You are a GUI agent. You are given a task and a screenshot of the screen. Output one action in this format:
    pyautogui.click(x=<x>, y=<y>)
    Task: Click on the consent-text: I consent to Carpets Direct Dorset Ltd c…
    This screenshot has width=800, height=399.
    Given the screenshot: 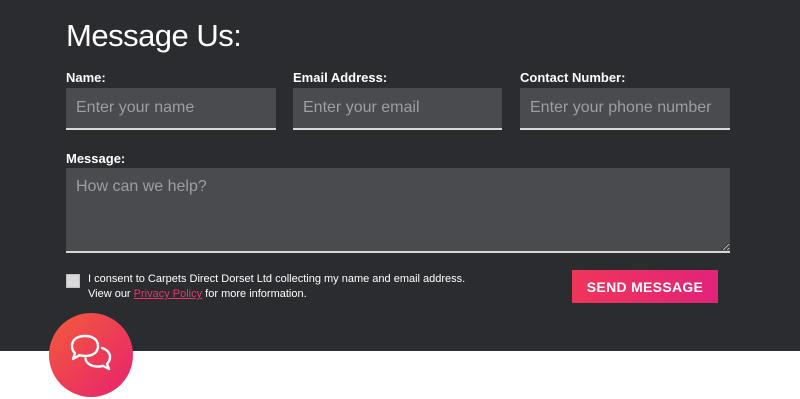 What is the action you would take?
    pyautogui.click(x=276, y=287)
    